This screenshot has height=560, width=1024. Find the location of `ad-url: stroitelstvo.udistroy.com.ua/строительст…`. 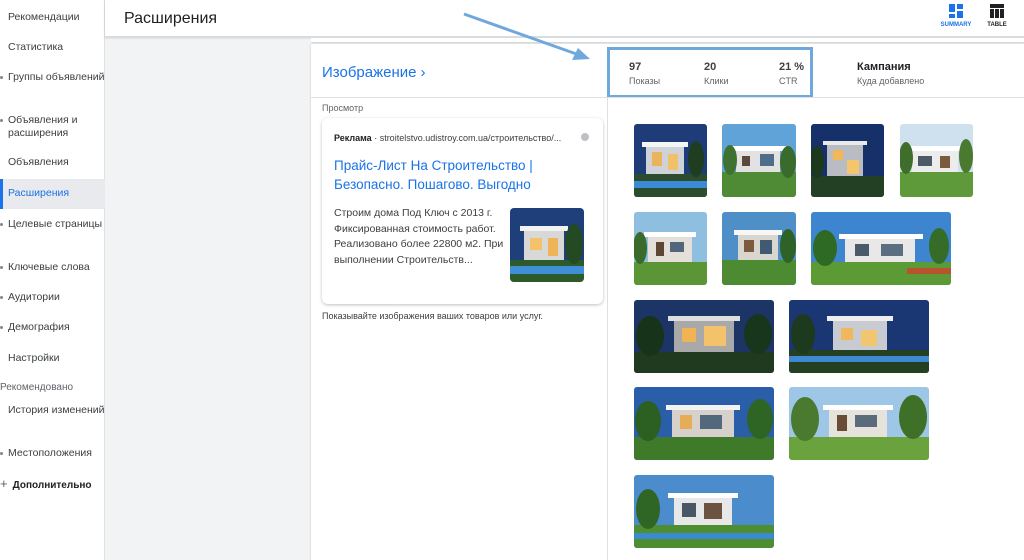

ad-url: stroitelstvo.udistroy.com.ua/строительст… is located at coordinates (470, 138).